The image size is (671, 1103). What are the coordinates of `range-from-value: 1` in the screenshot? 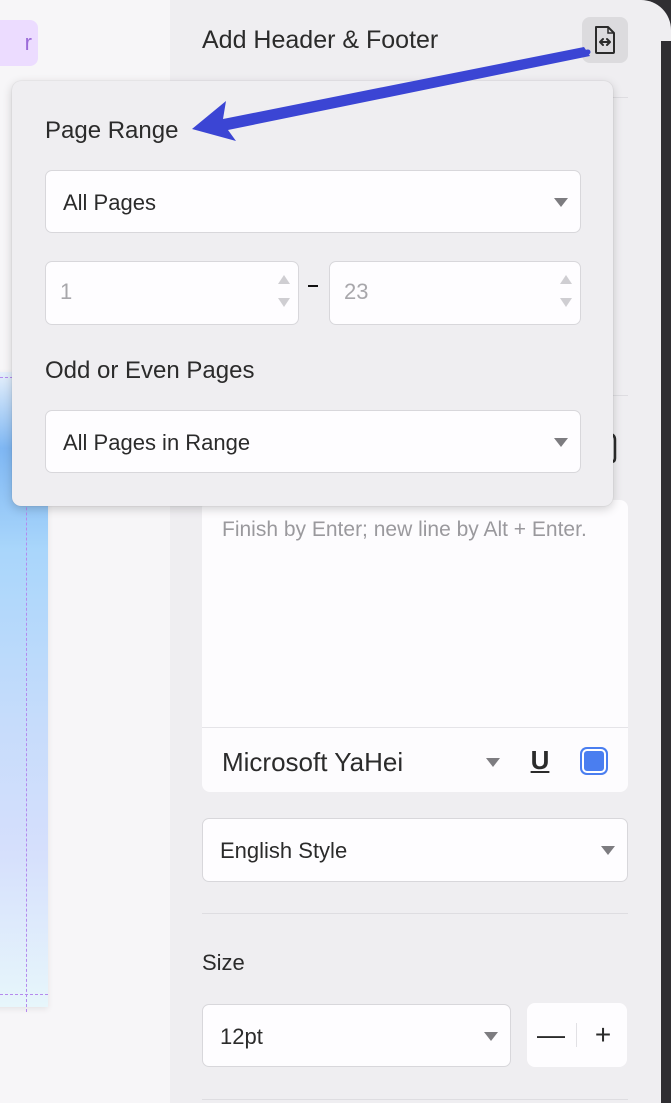 It's located at (66, 291).